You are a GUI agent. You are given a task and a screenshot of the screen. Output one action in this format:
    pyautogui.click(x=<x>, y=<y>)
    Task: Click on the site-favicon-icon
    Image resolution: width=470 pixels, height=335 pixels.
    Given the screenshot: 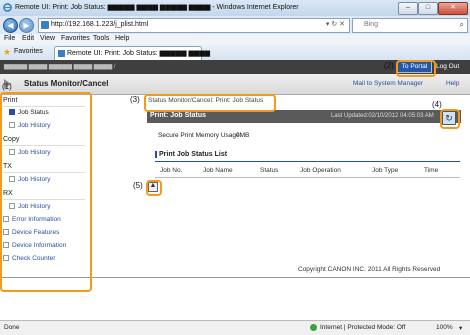 What is the action you would take?
    pyautogui.click(x=45, y=25)
    